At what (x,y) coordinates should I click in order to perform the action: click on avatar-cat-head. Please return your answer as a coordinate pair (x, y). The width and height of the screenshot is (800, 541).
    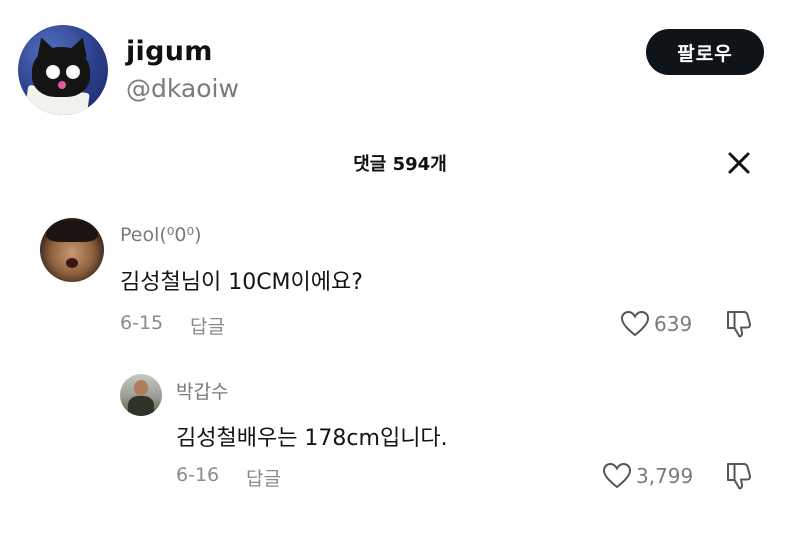
    Looking at the image, I should click on (61, 72).